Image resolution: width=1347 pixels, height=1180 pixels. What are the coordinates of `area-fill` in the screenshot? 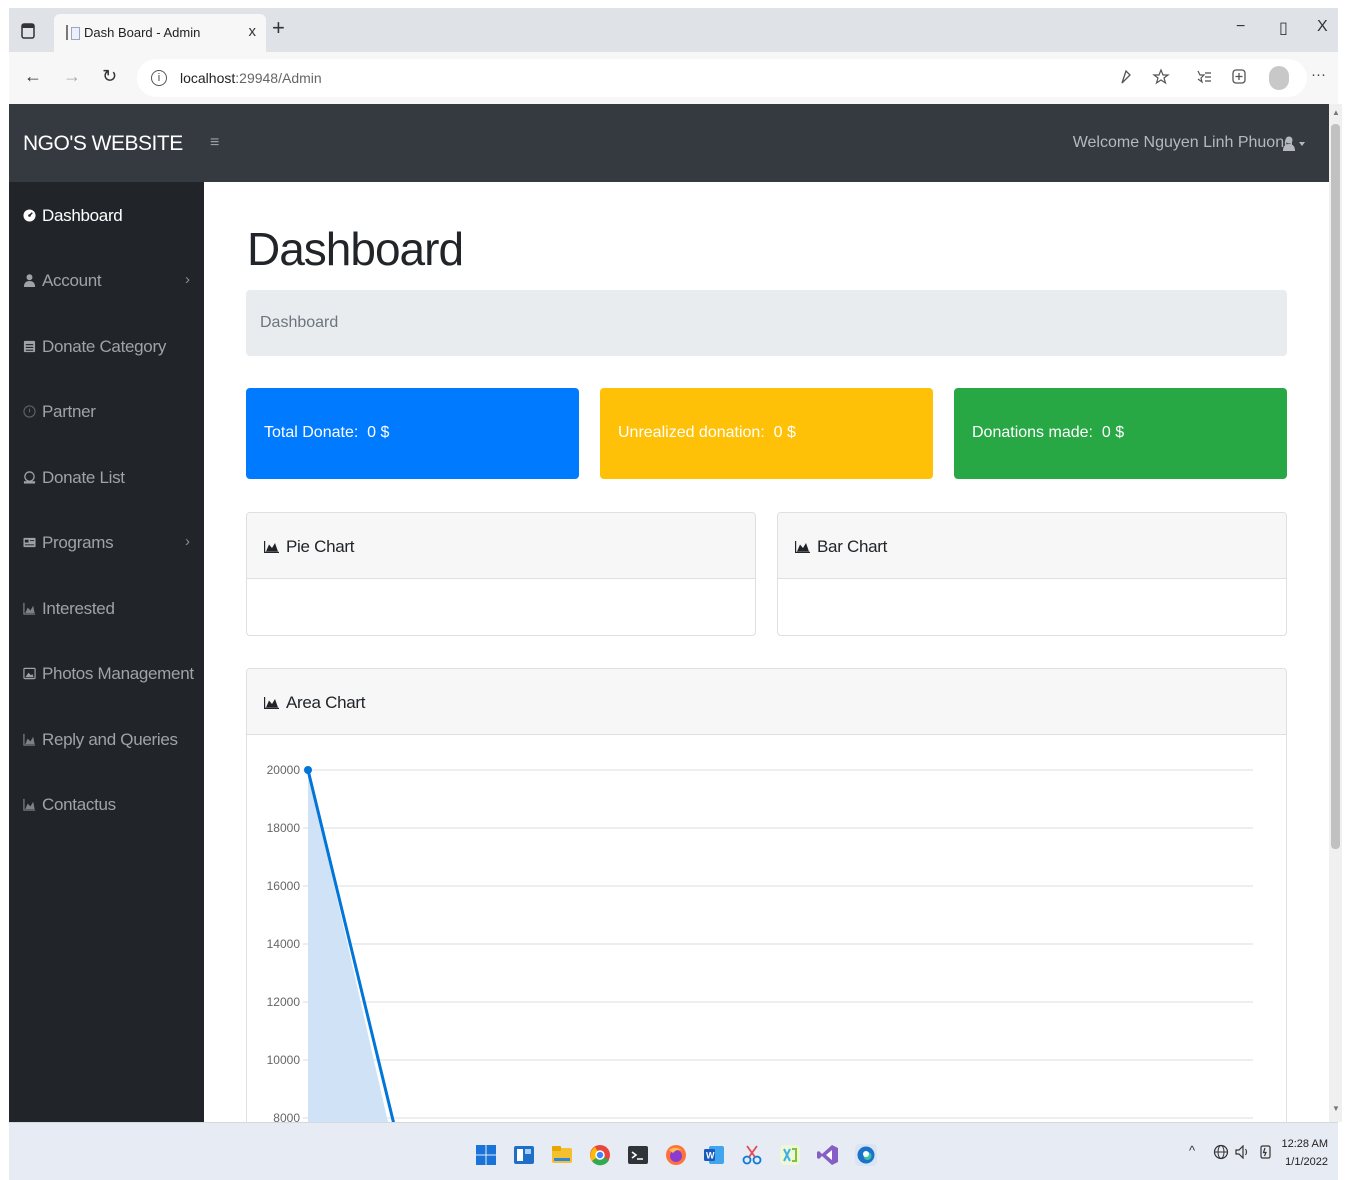 It's located at (348, 946).